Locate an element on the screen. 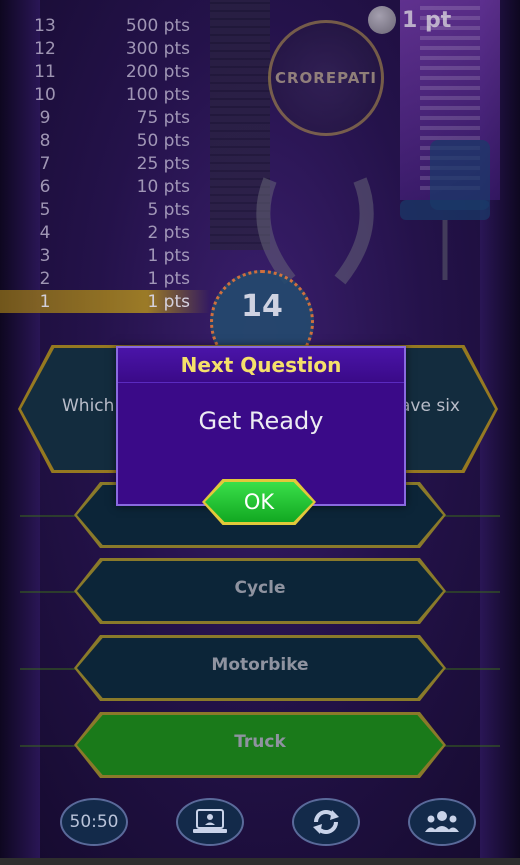 This screenshot has width=520, height=865. ladder-row: 8 50 pts is located at coordinates (114, 140).